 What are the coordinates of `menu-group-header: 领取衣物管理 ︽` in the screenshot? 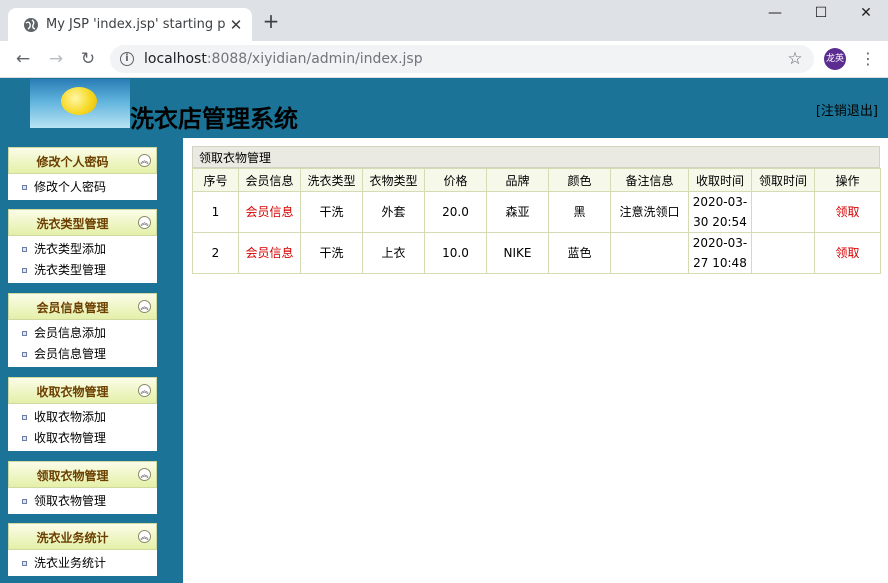 It's located at (82, 474).